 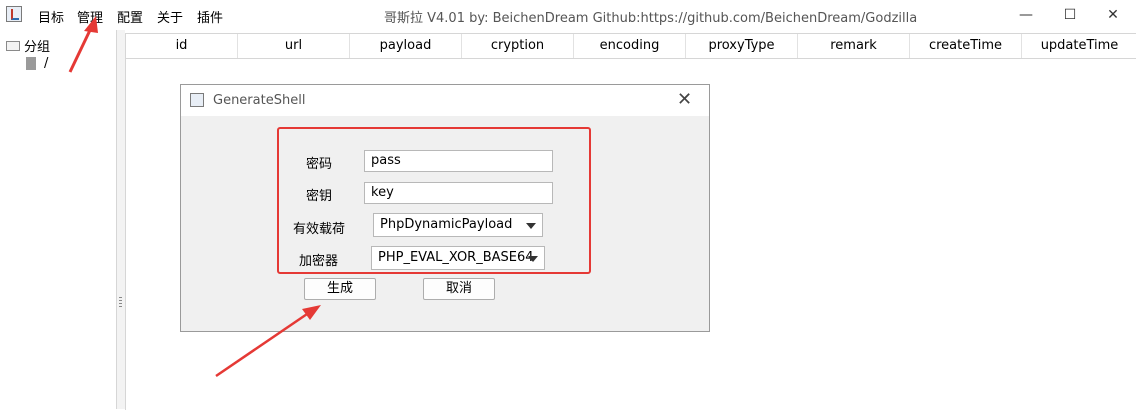 I want to click on arrow-to-manage-menu, so click(x=83, y=44).